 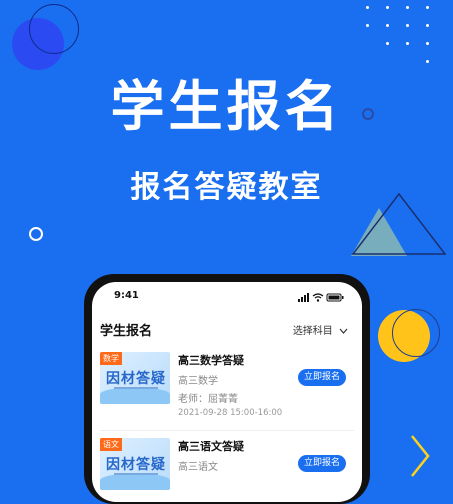 What do you see at coordinates (303, 297) in the screenshot?
I see `signal-icon` at bounding box center [303, 297].